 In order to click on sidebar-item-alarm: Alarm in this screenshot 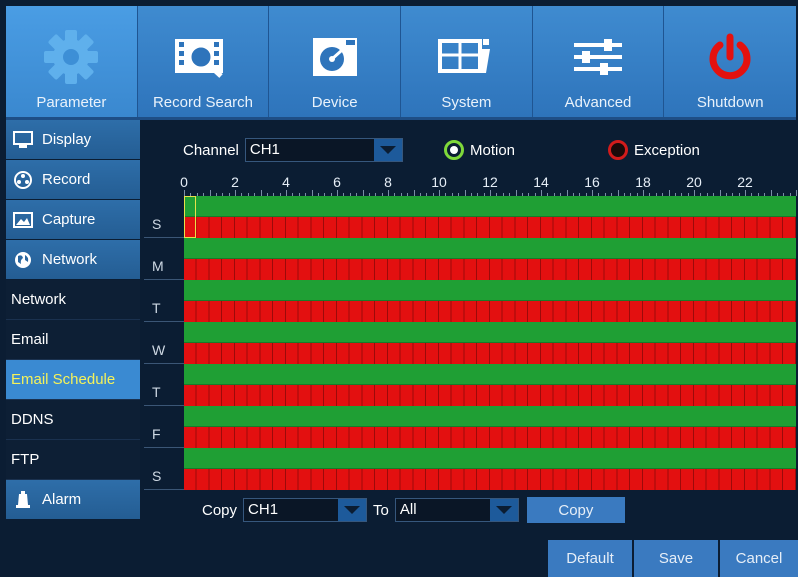, I will do `click(73, 500)`.